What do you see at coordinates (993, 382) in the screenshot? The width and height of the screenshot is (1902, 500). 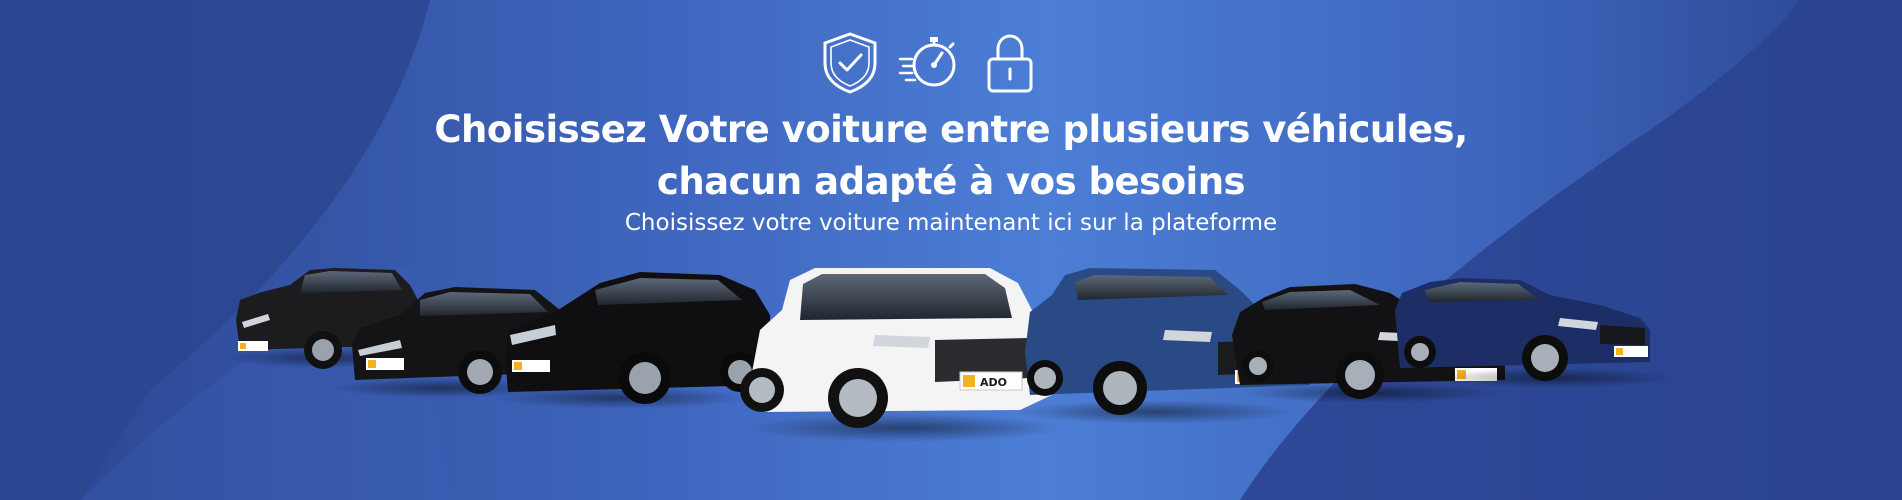 I see `plate-text: ADO` at bounding box center [993, 382].